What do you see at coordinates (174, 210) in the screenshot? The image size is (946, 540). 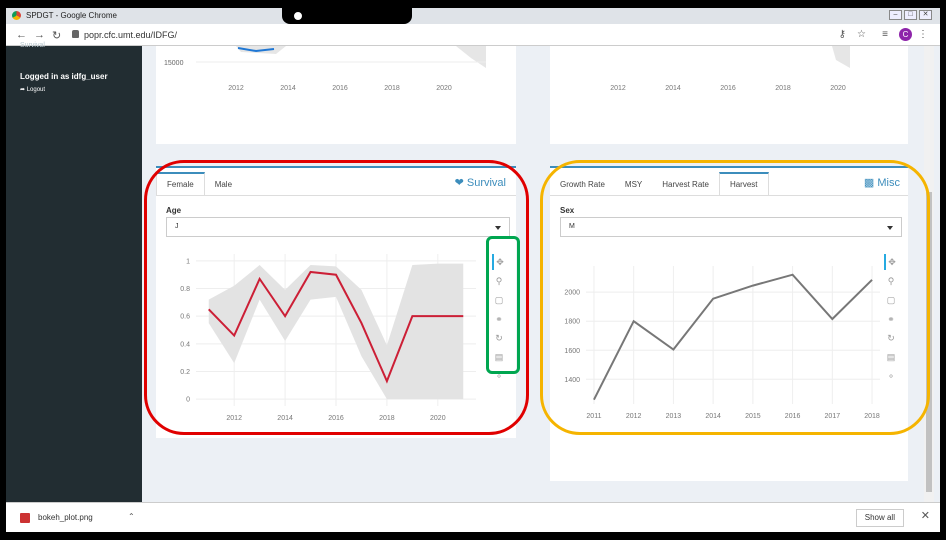 I see `age-label: Age` at bounding box center [174, 210].